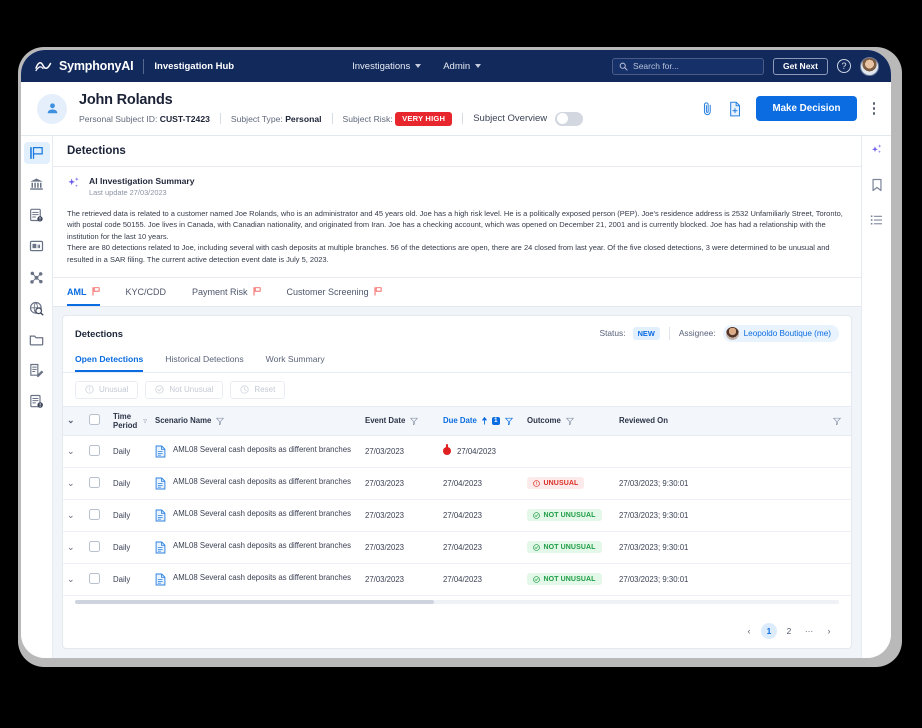  What do you see at coordinates (37, 339) in the screenshot?
I see `sidebar-item-folder` at bounding box center [37, 339].